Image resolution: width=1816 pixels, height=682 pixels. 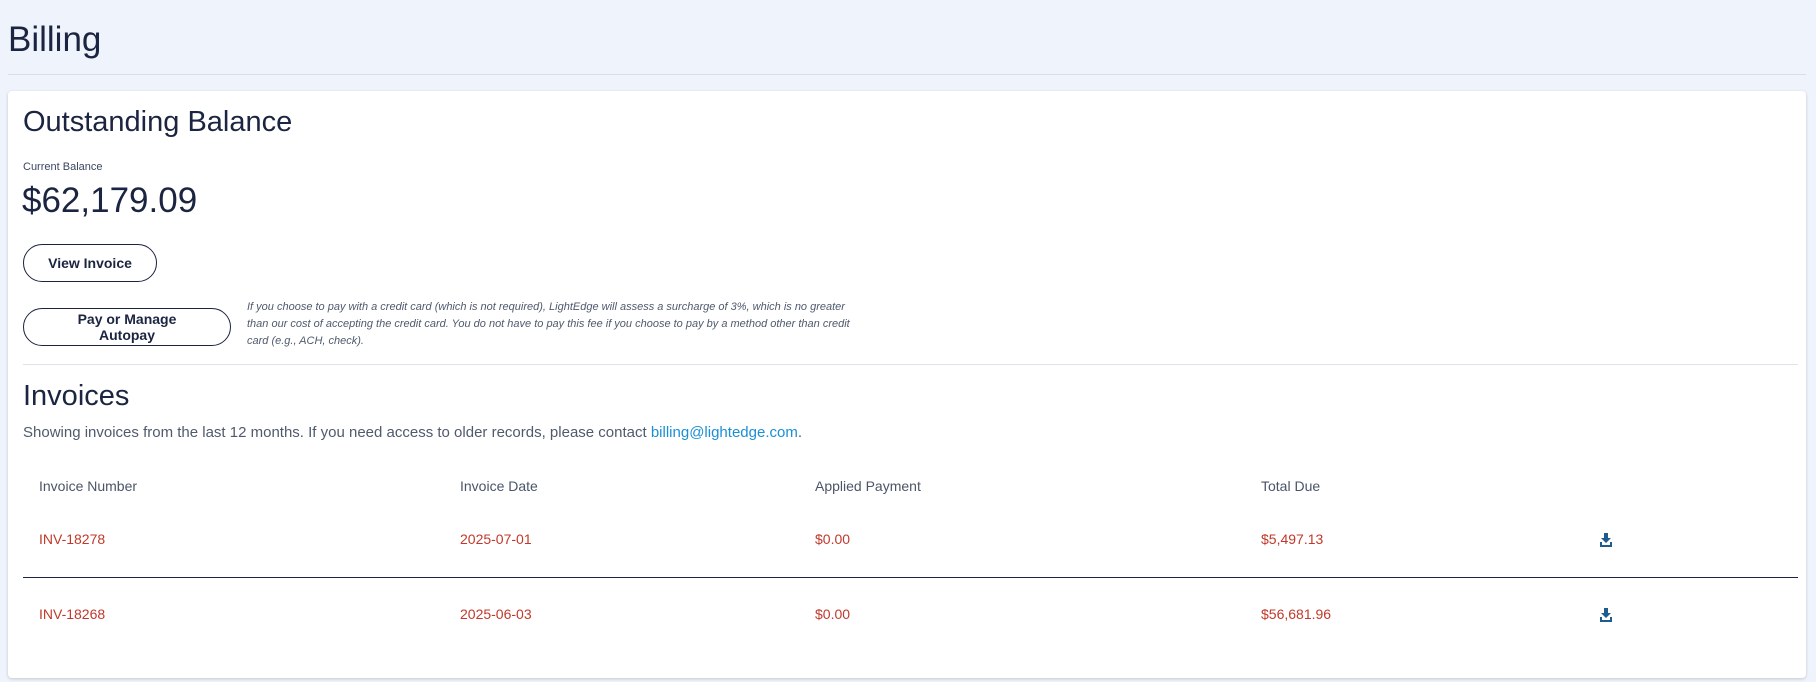 What do you see at coordinates (76, 396) in the screenshot?
I see `invoices-title: Invoices` at bounding box center [76, 396].